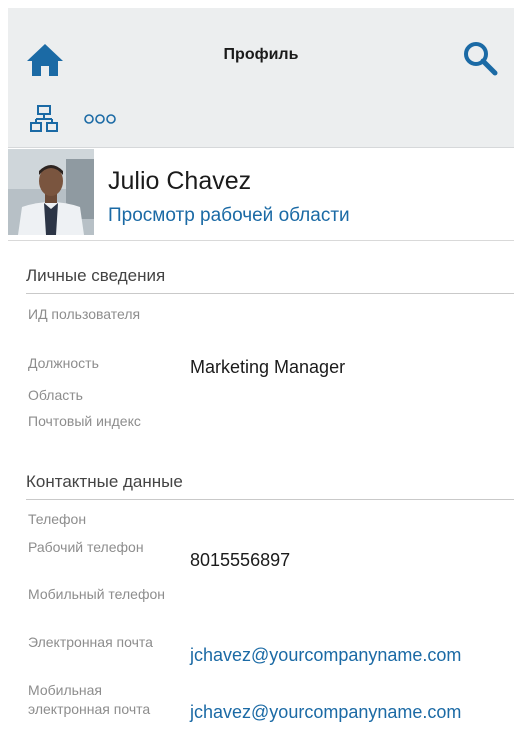 The height and width of the screenshot is (740, 514). Describe the element at coordinates (86, 547) in the screenshot. I see `work-phone-label: Рабочий телефон` at that location.